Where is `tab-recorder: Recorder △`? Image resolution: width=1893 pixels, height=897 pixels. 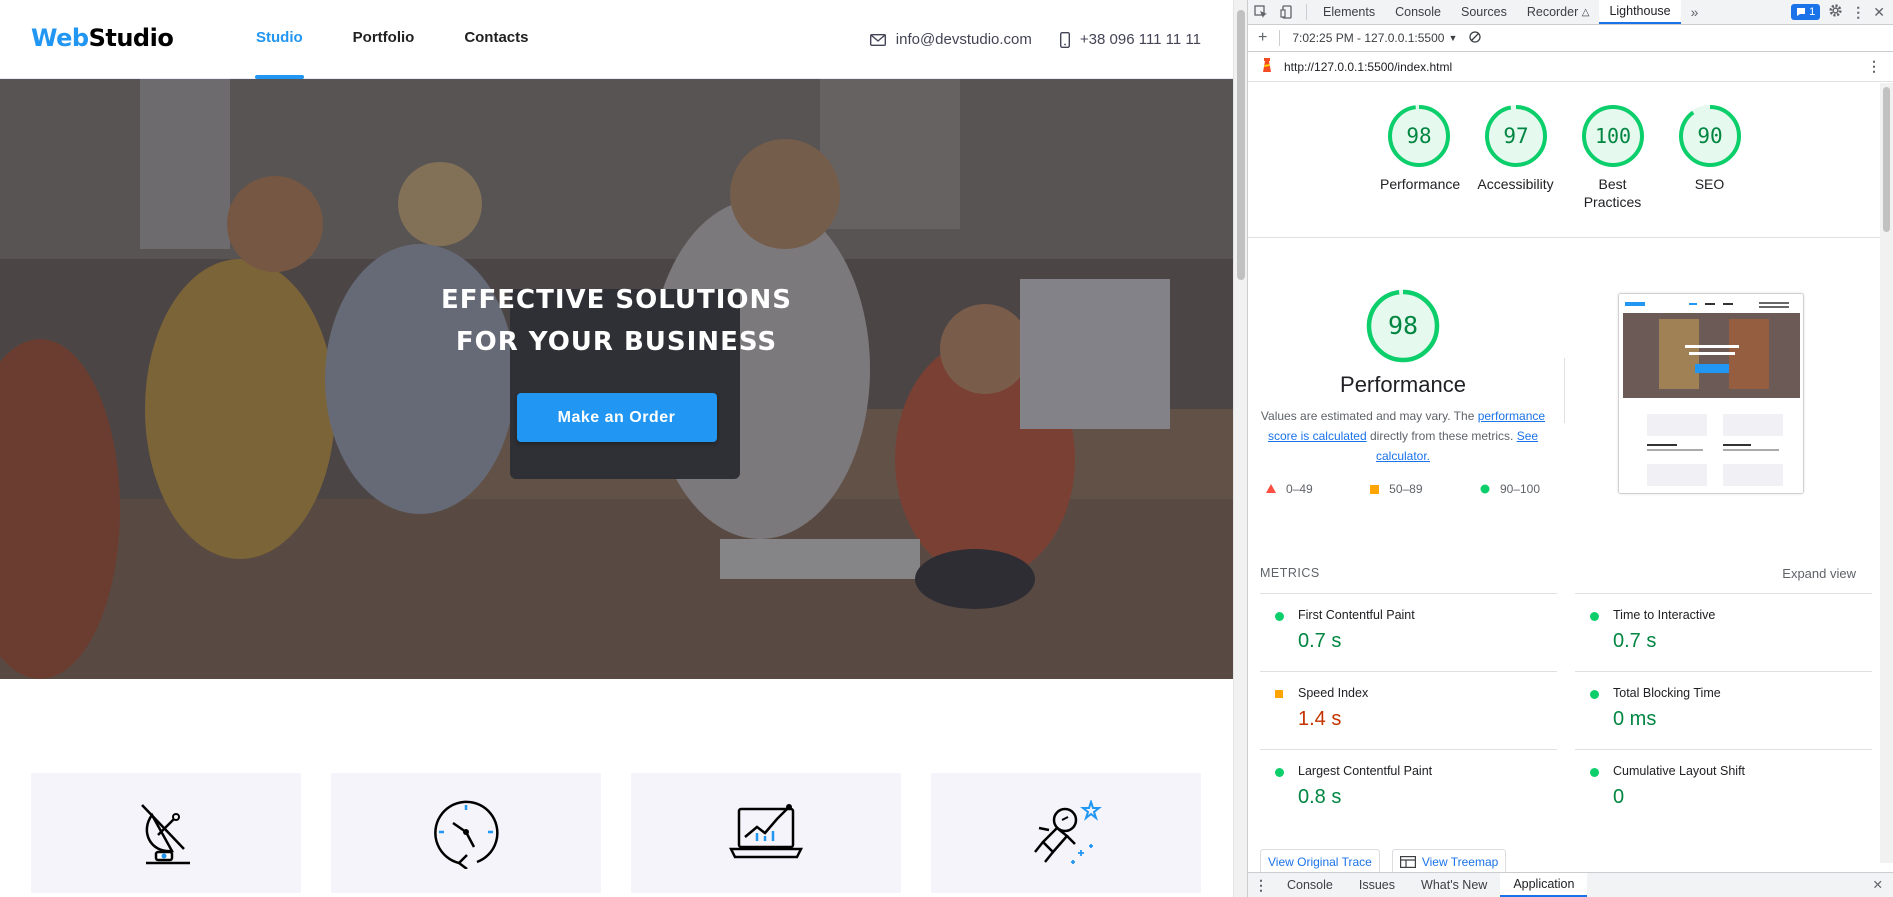 tab-recorder: Recorder △ is located at coordinates (1558, 12).